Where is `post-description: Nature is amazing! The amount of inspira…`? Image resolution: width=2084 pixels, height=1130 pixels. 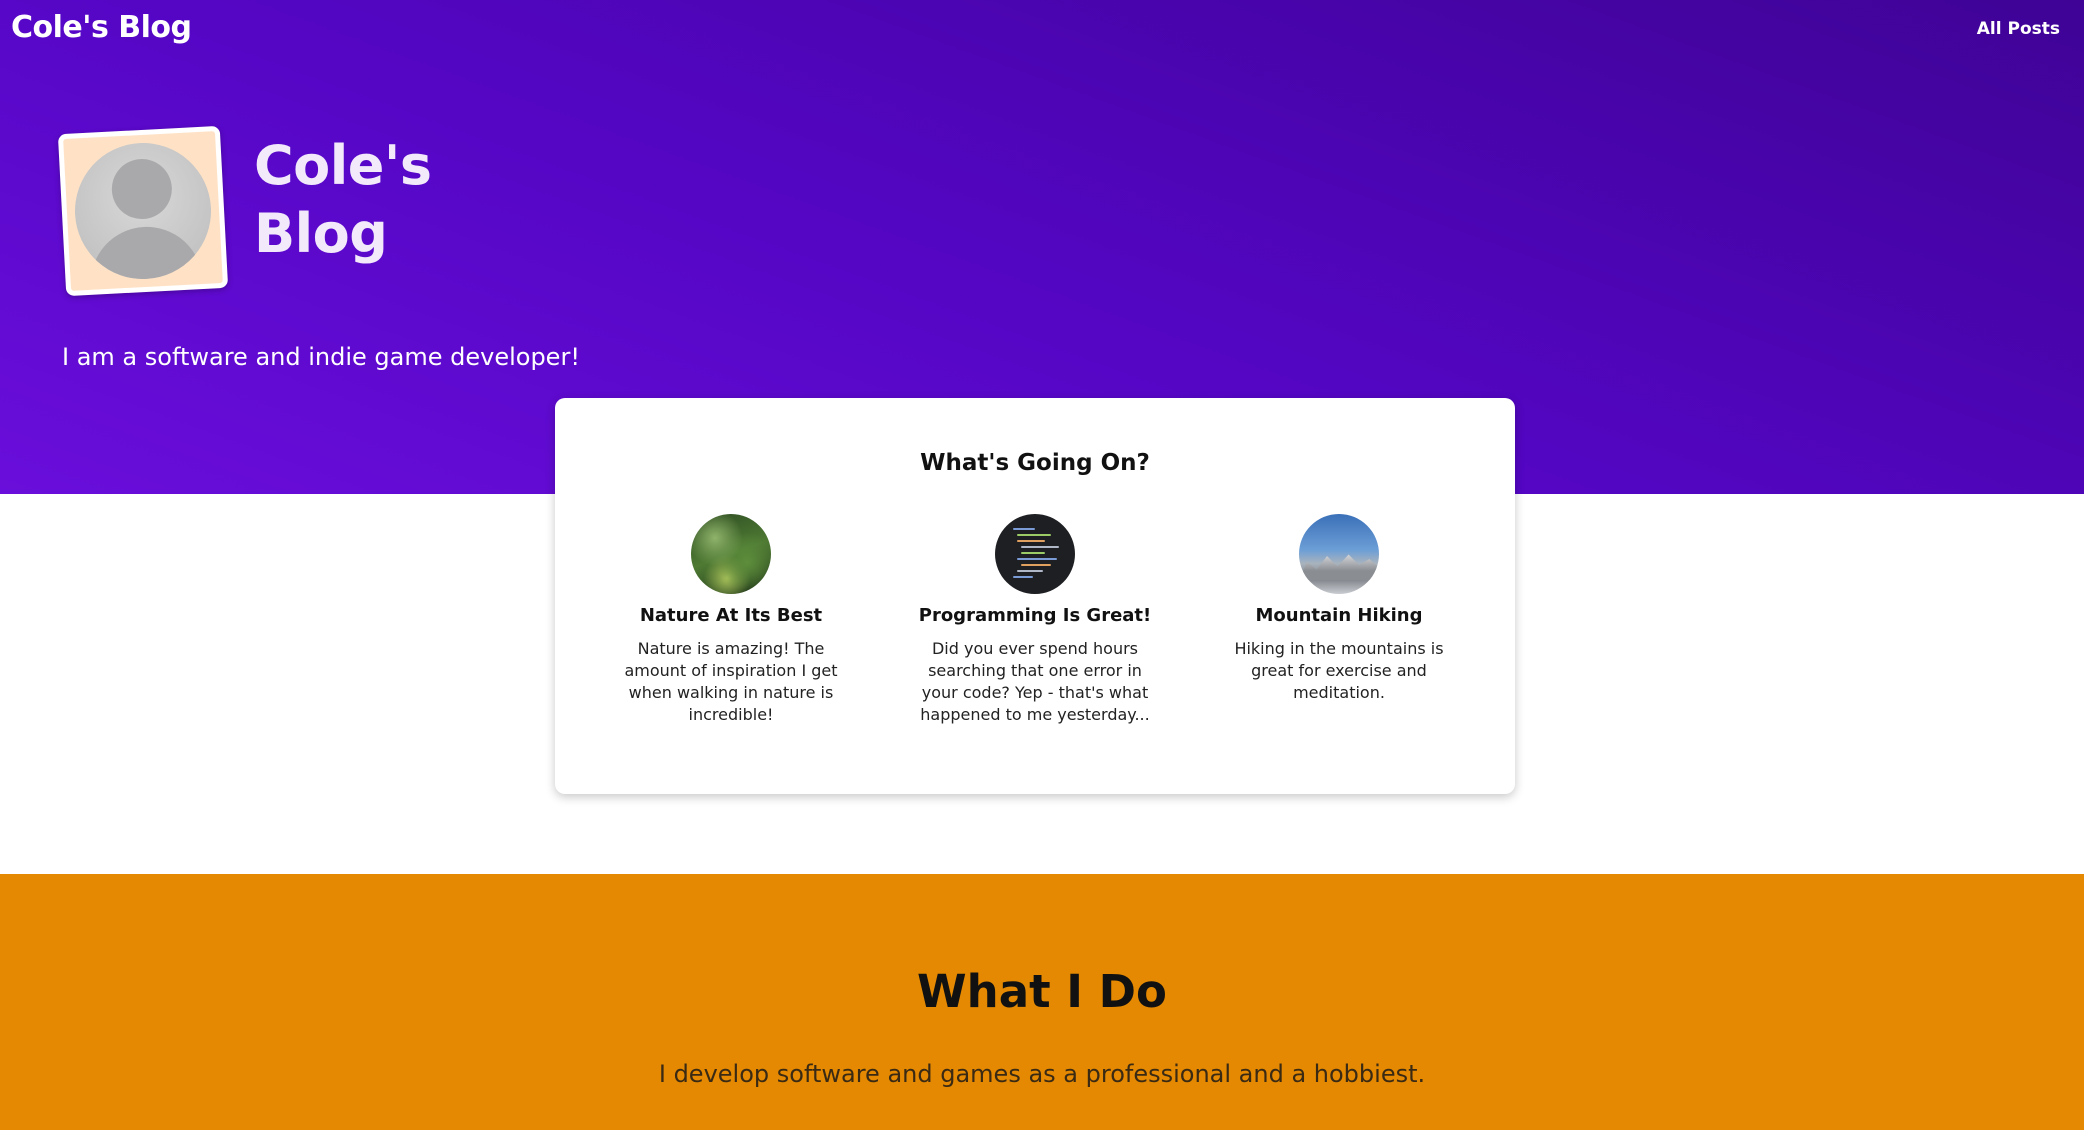 post-description: Nature is amazing! The amount of inspira… is located at coordinates (731, 681).